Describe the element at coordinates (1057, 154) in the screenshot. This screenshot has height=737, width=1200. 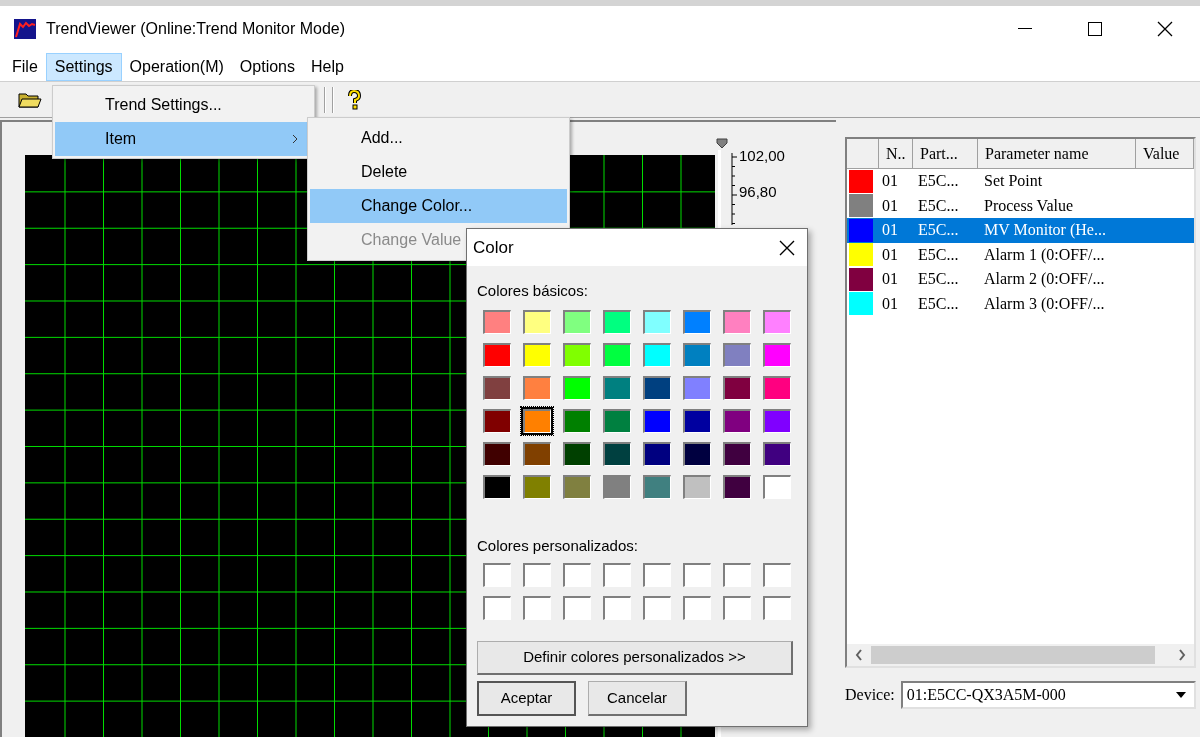
I see `column-header: Parameter name` at that location.